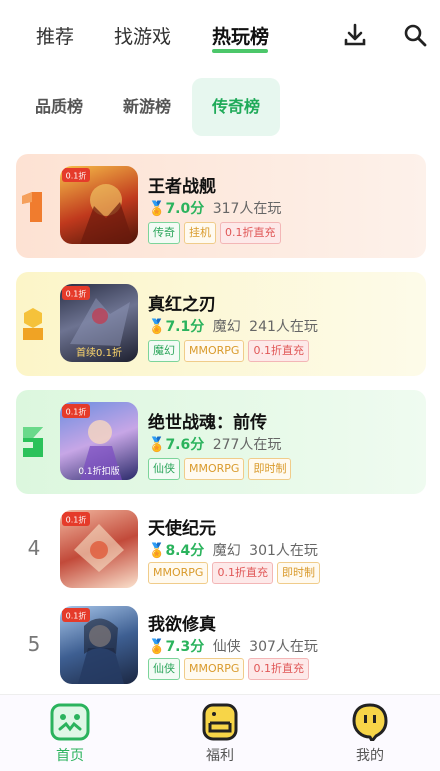 The image size is (440, 771). Describe the element at coordinates (98, 471) in the screenshot. I see `thumb-badge-text: 0.1折扣版` at that location.